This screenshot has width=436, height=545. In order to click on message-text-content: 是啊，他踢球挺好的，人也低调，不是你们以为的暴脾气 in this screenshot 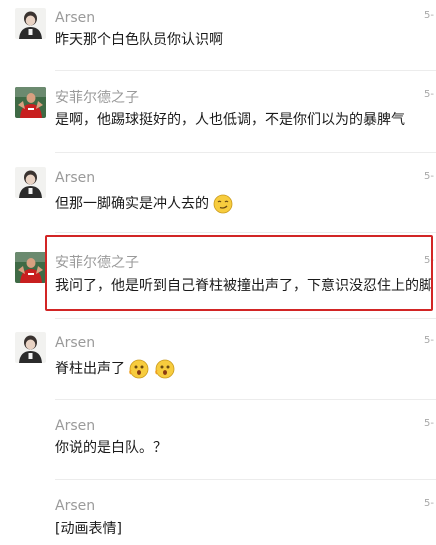, I will do `click(230, 120)`.